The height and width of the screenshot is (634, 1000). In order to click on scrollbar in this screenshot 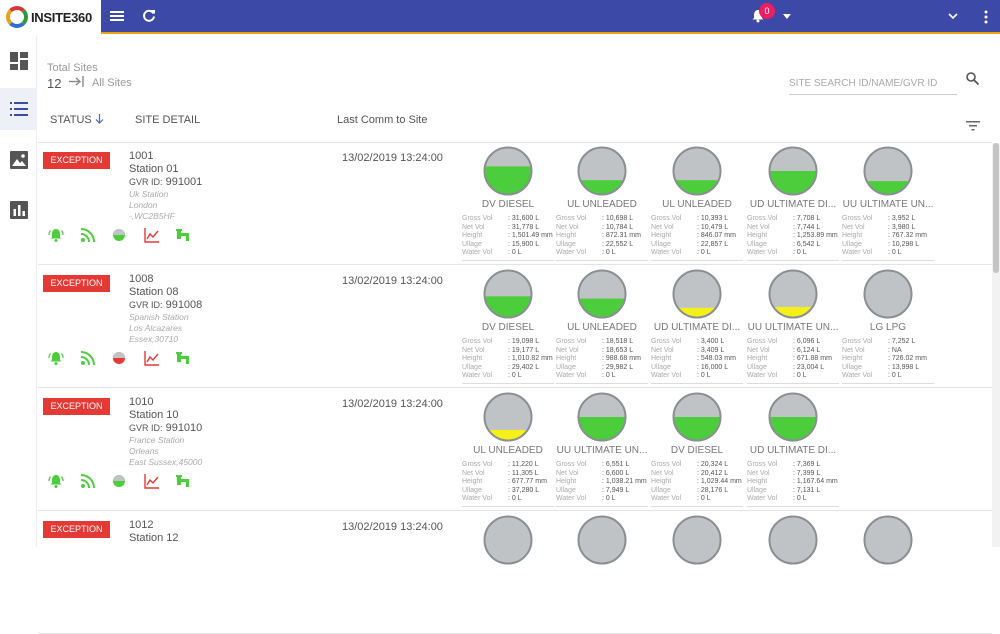, I will do `click(996, 345)`.